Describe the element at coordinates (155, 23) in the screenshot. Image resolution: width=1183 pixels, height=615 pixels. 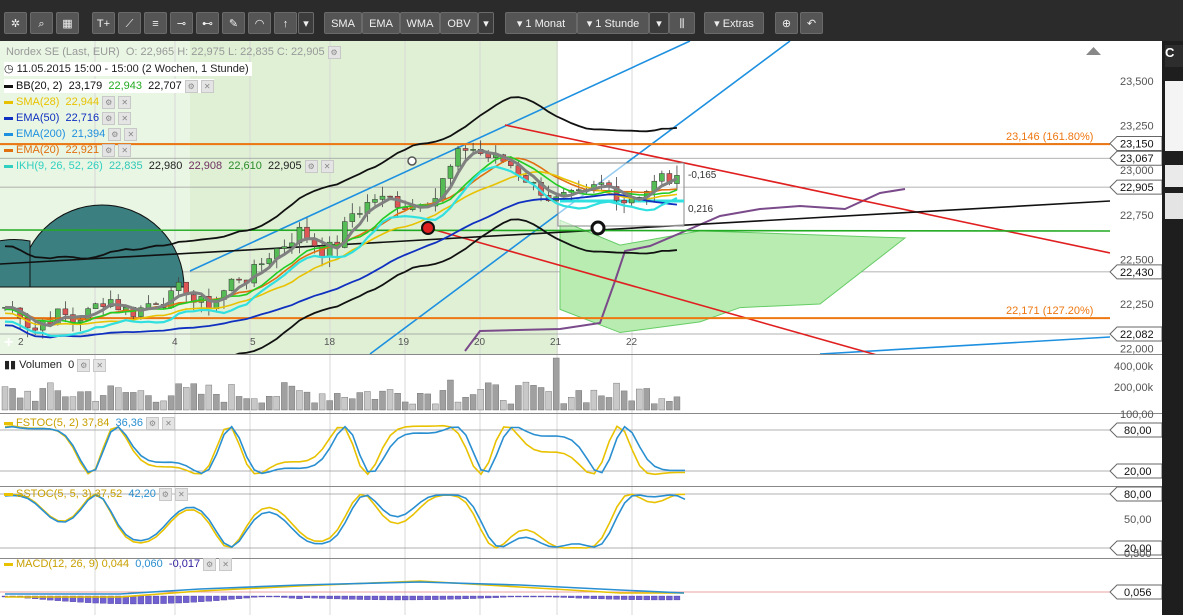
I see `fib-tool-icon: ≡` at that location.